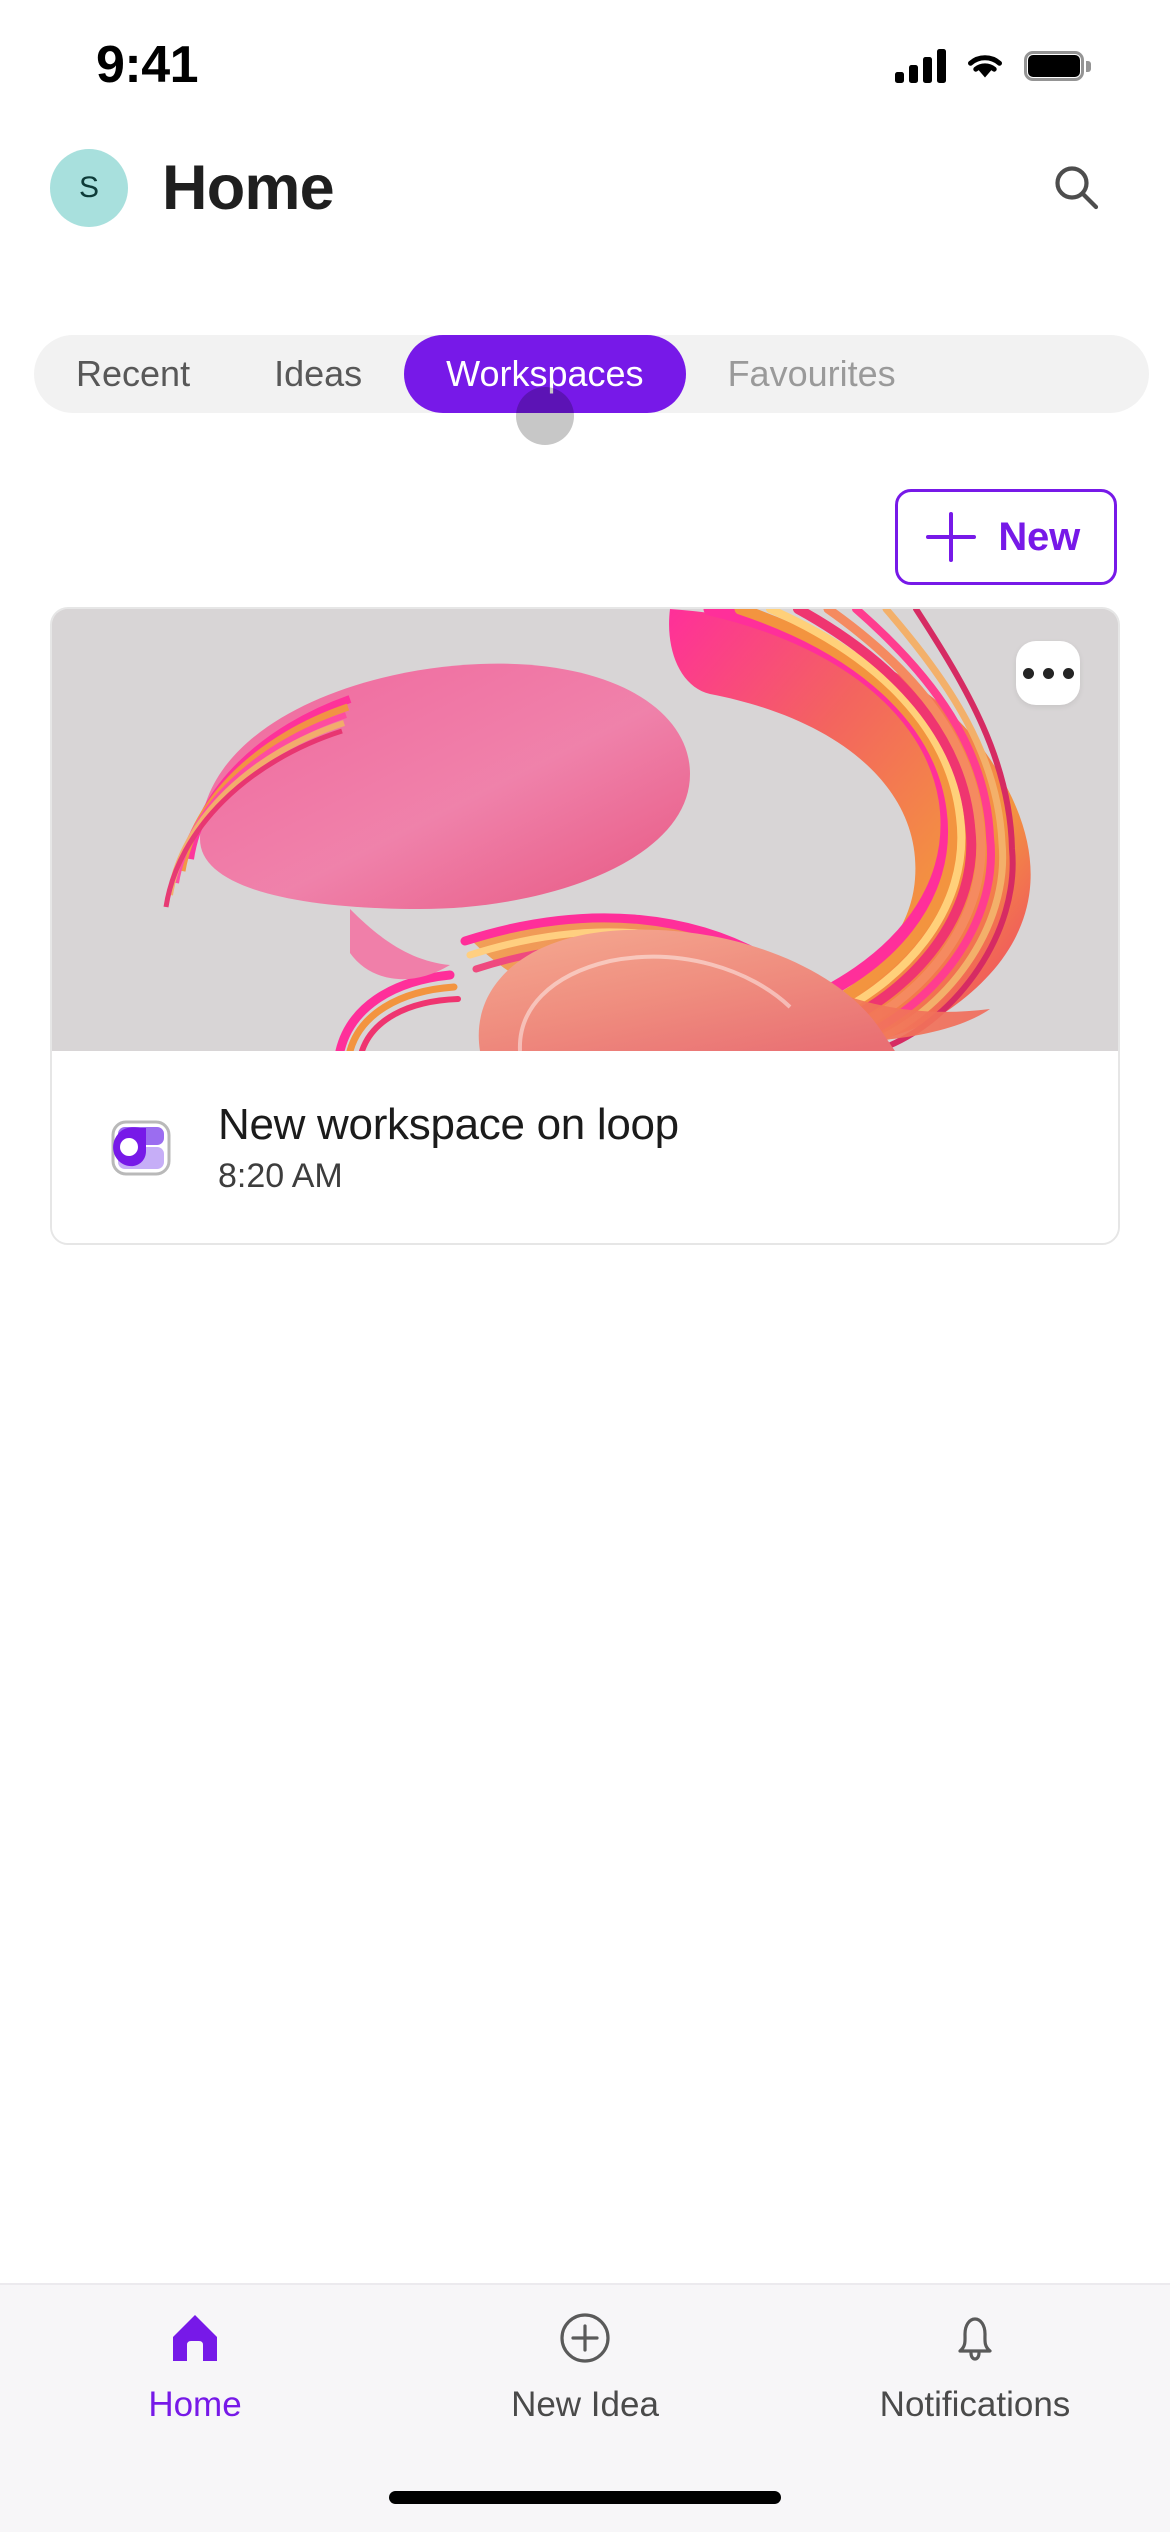  I want to click on search-button, so click(1077, 188).